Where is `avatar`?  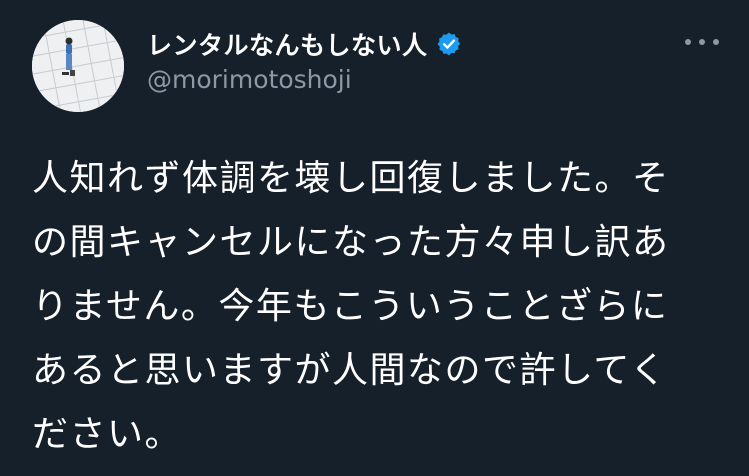
avatar is located at coordinates (78, 66).